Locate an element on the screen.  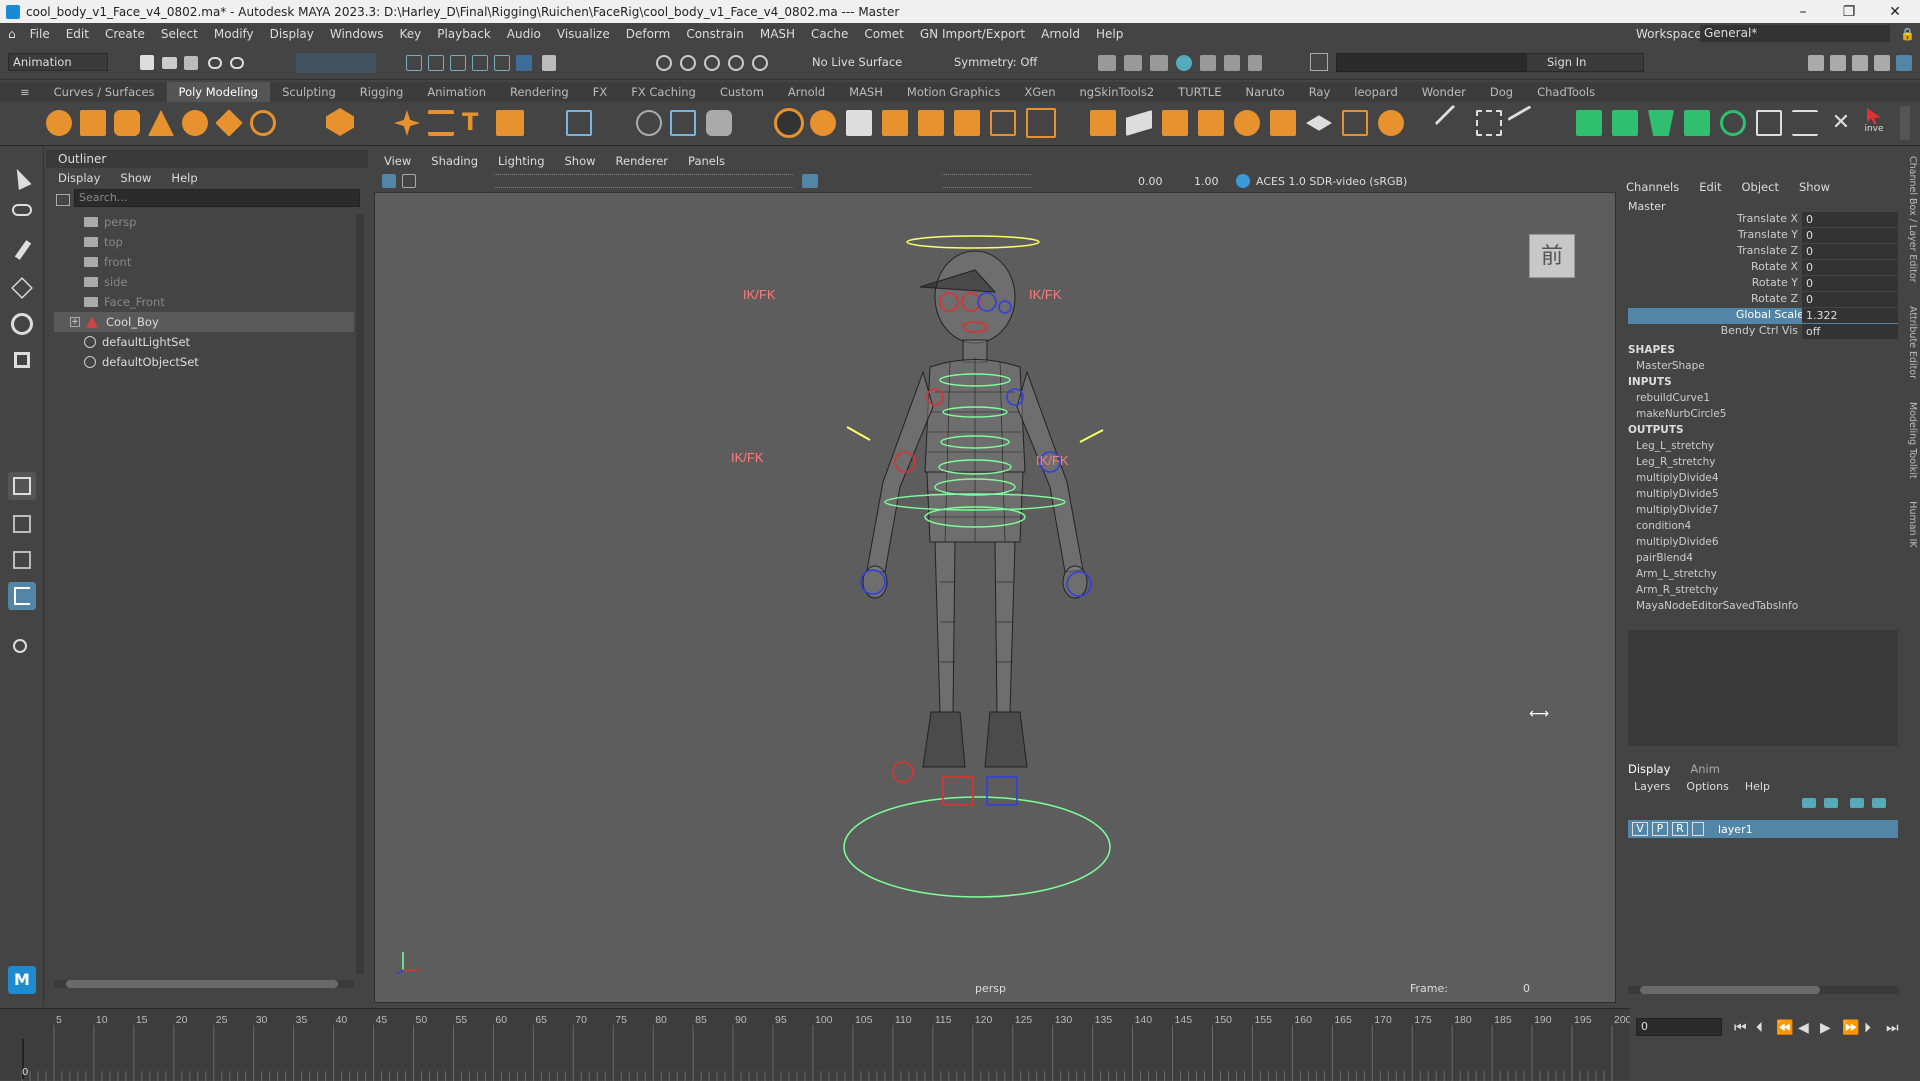
poly-cylinder-icon is located at coordinates (127, 123).